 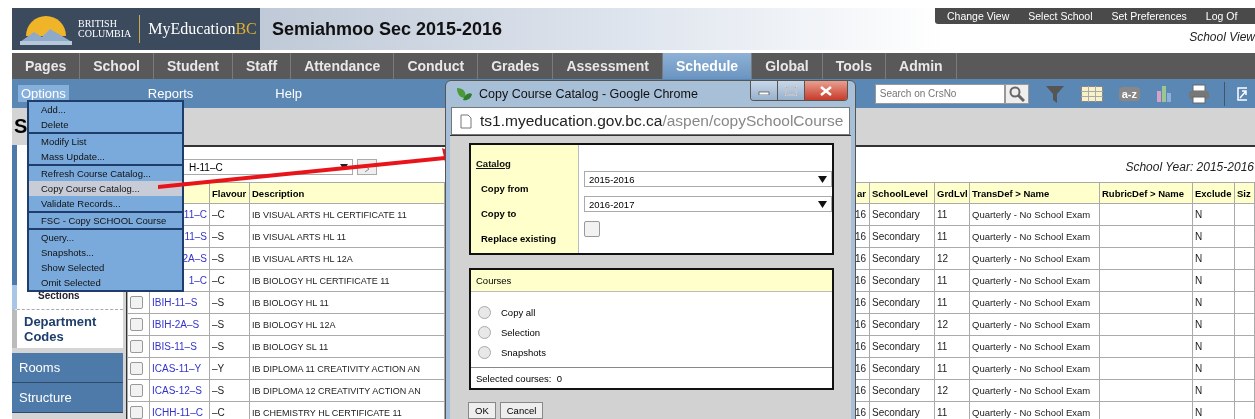 What do you see at coordinates (67, 368) in the screenshot?
I see `sidebar-item: Rooms` at bounding box center [67, 368].